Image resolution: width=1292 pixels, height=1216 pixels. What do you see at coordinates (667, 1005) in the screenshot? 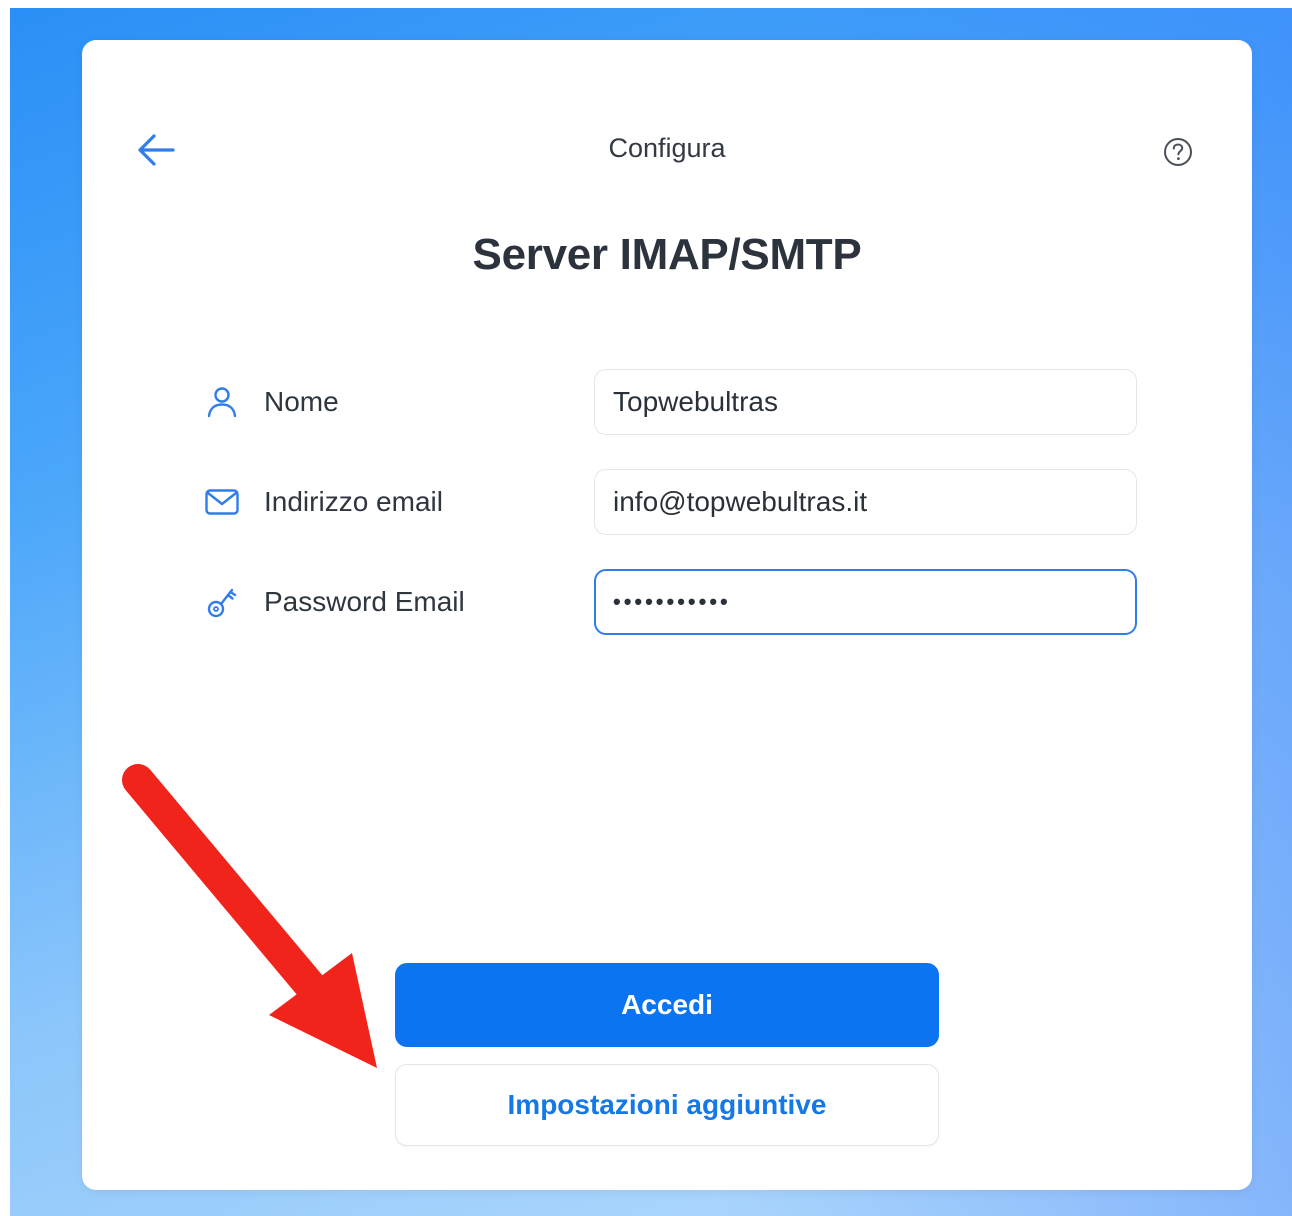
I see `login-button: Accedi` at bounding box center [667, 1005].